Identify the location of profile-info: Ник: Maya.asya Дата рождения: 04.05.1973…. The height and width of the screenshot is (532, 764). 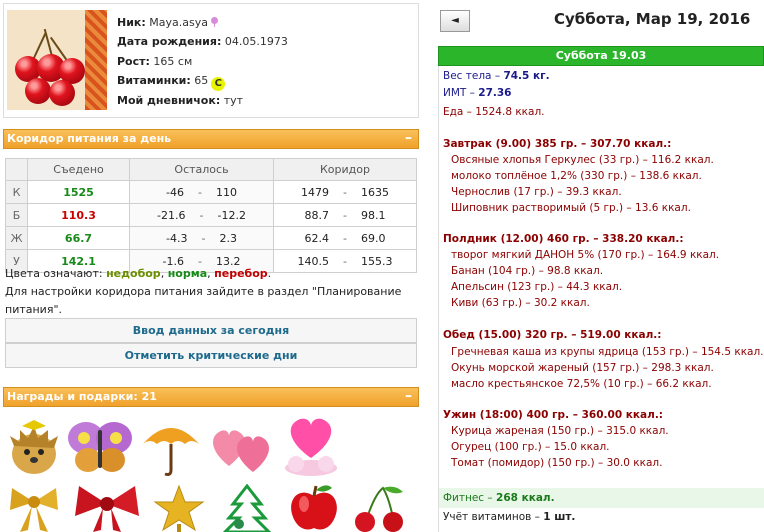
(202, 61).